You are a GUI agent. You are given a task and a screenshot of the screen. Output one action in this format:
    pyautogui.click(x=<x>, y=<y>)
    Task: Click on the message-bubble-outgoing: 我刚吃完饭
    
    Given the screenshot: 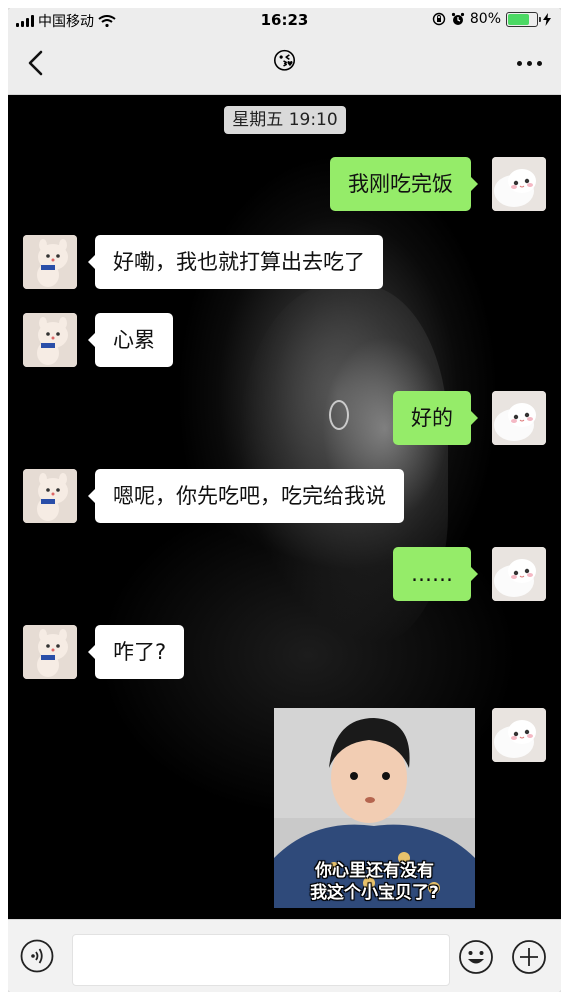 What is the action you would take?
    pyautogui.click(x=404, y=184)
    